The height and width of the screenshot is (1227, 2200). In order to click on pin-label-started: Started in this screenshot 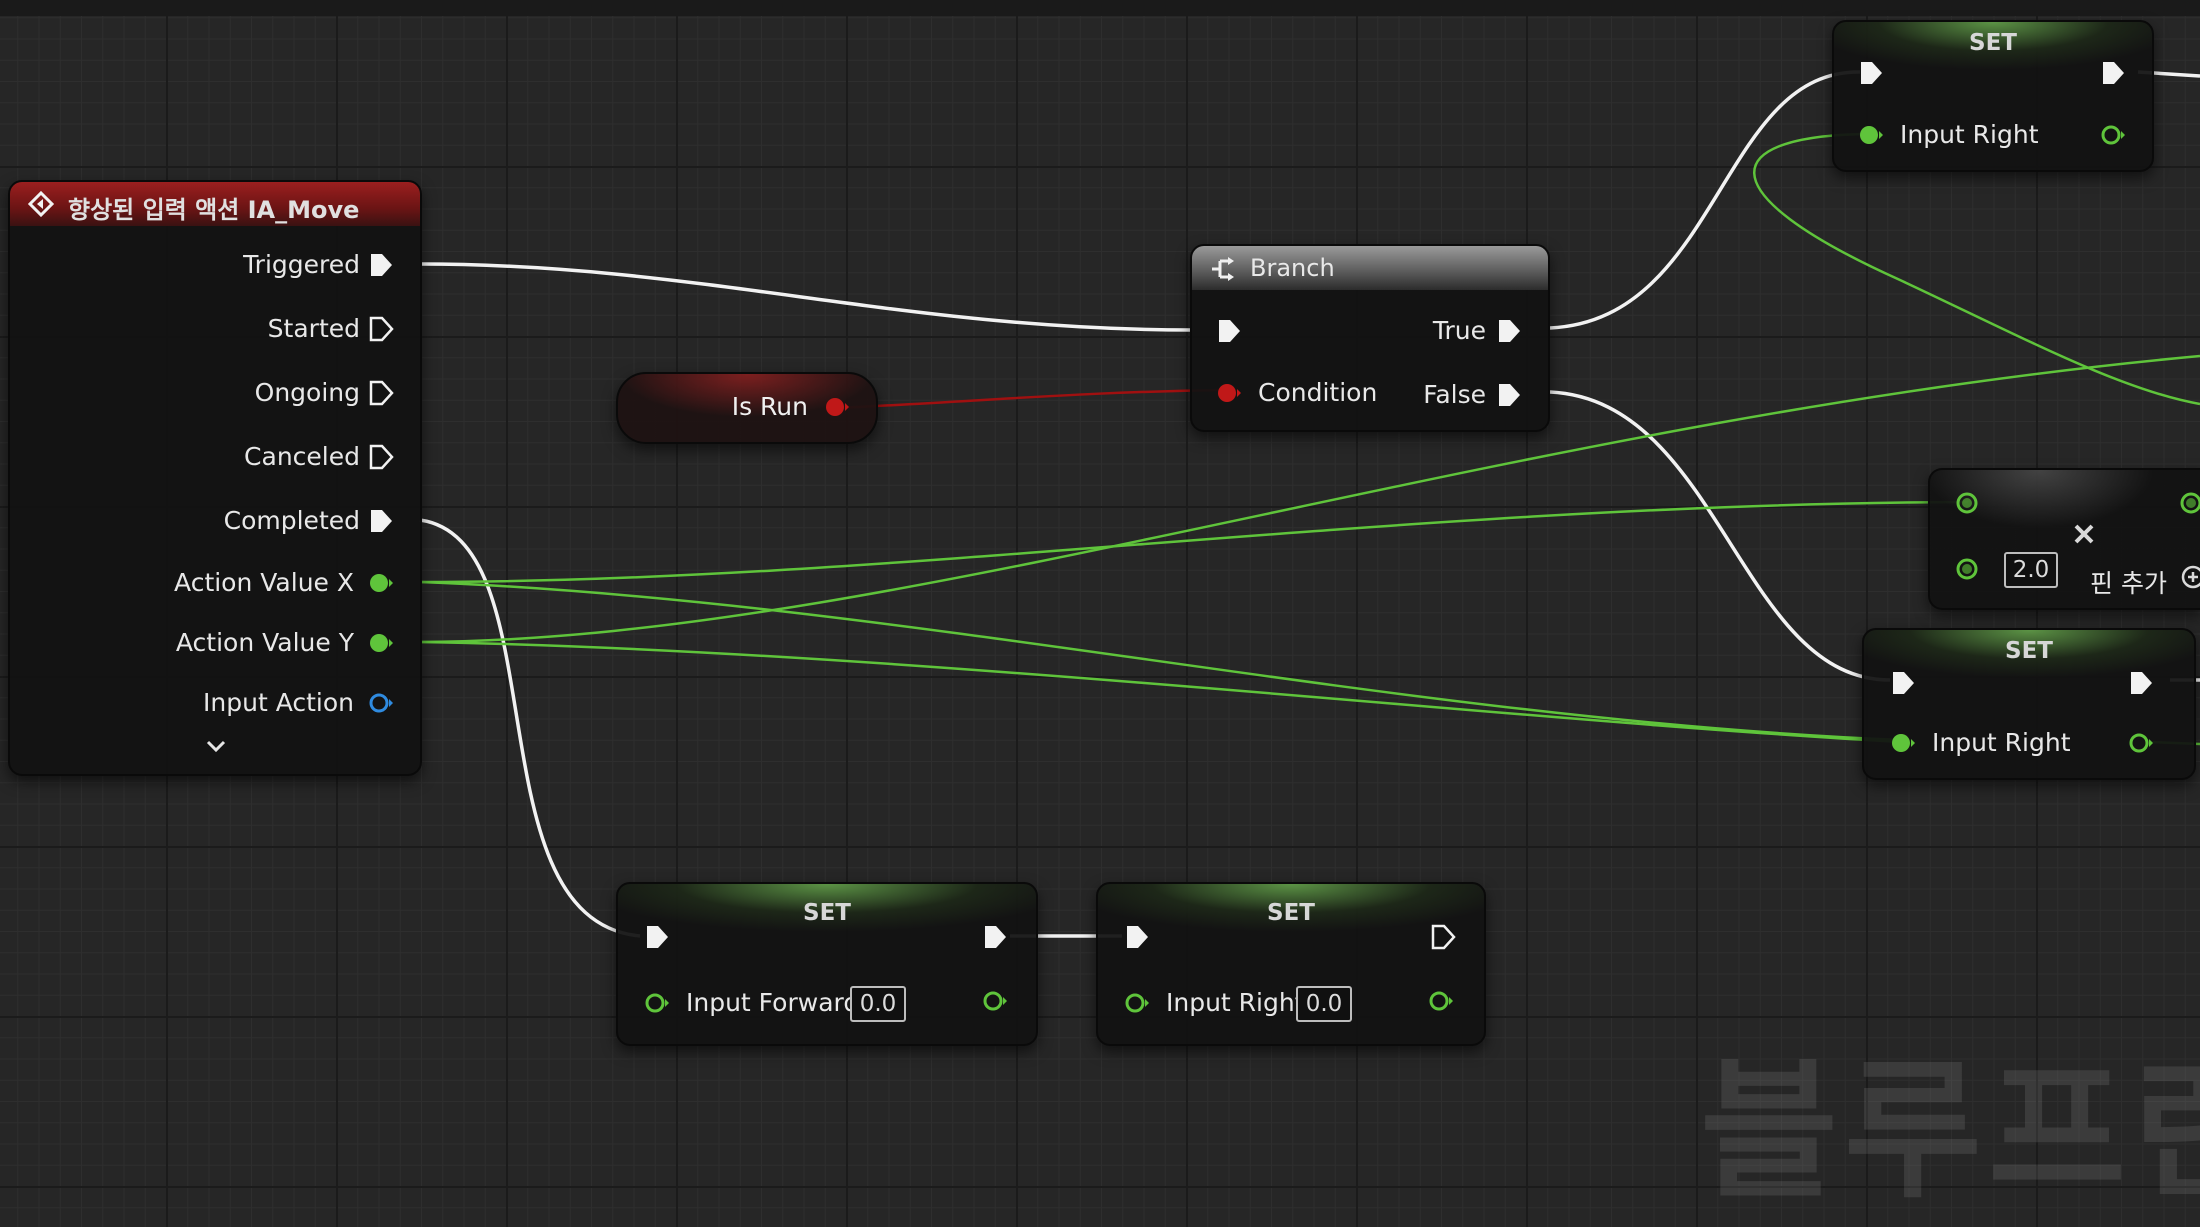, I will do `click(313, 328)`.